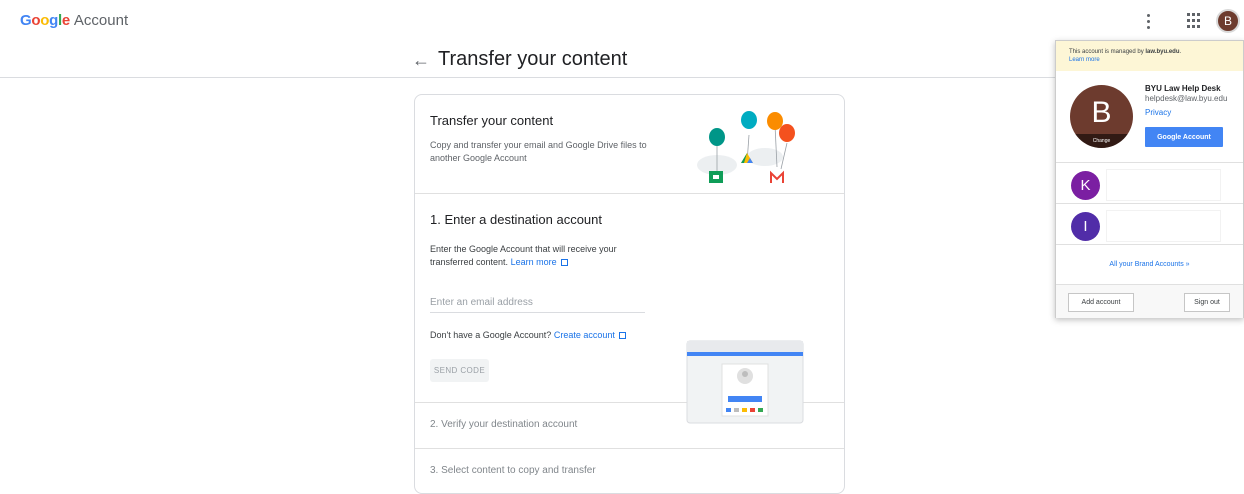 The width and height of the screenshot is (1244, 494). I want to click on profile-email: helpdesk@law.byu.edu, so click(1186, 98).